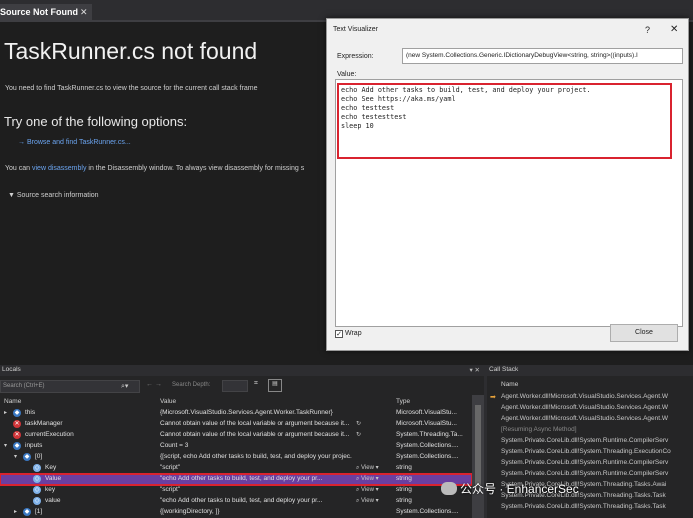 Image resolution: width=693 pixels, height=518 pixels. Describe the element at coordinates (275, 385) in the screenshot. I see `columns-icon: ▤` at that location.